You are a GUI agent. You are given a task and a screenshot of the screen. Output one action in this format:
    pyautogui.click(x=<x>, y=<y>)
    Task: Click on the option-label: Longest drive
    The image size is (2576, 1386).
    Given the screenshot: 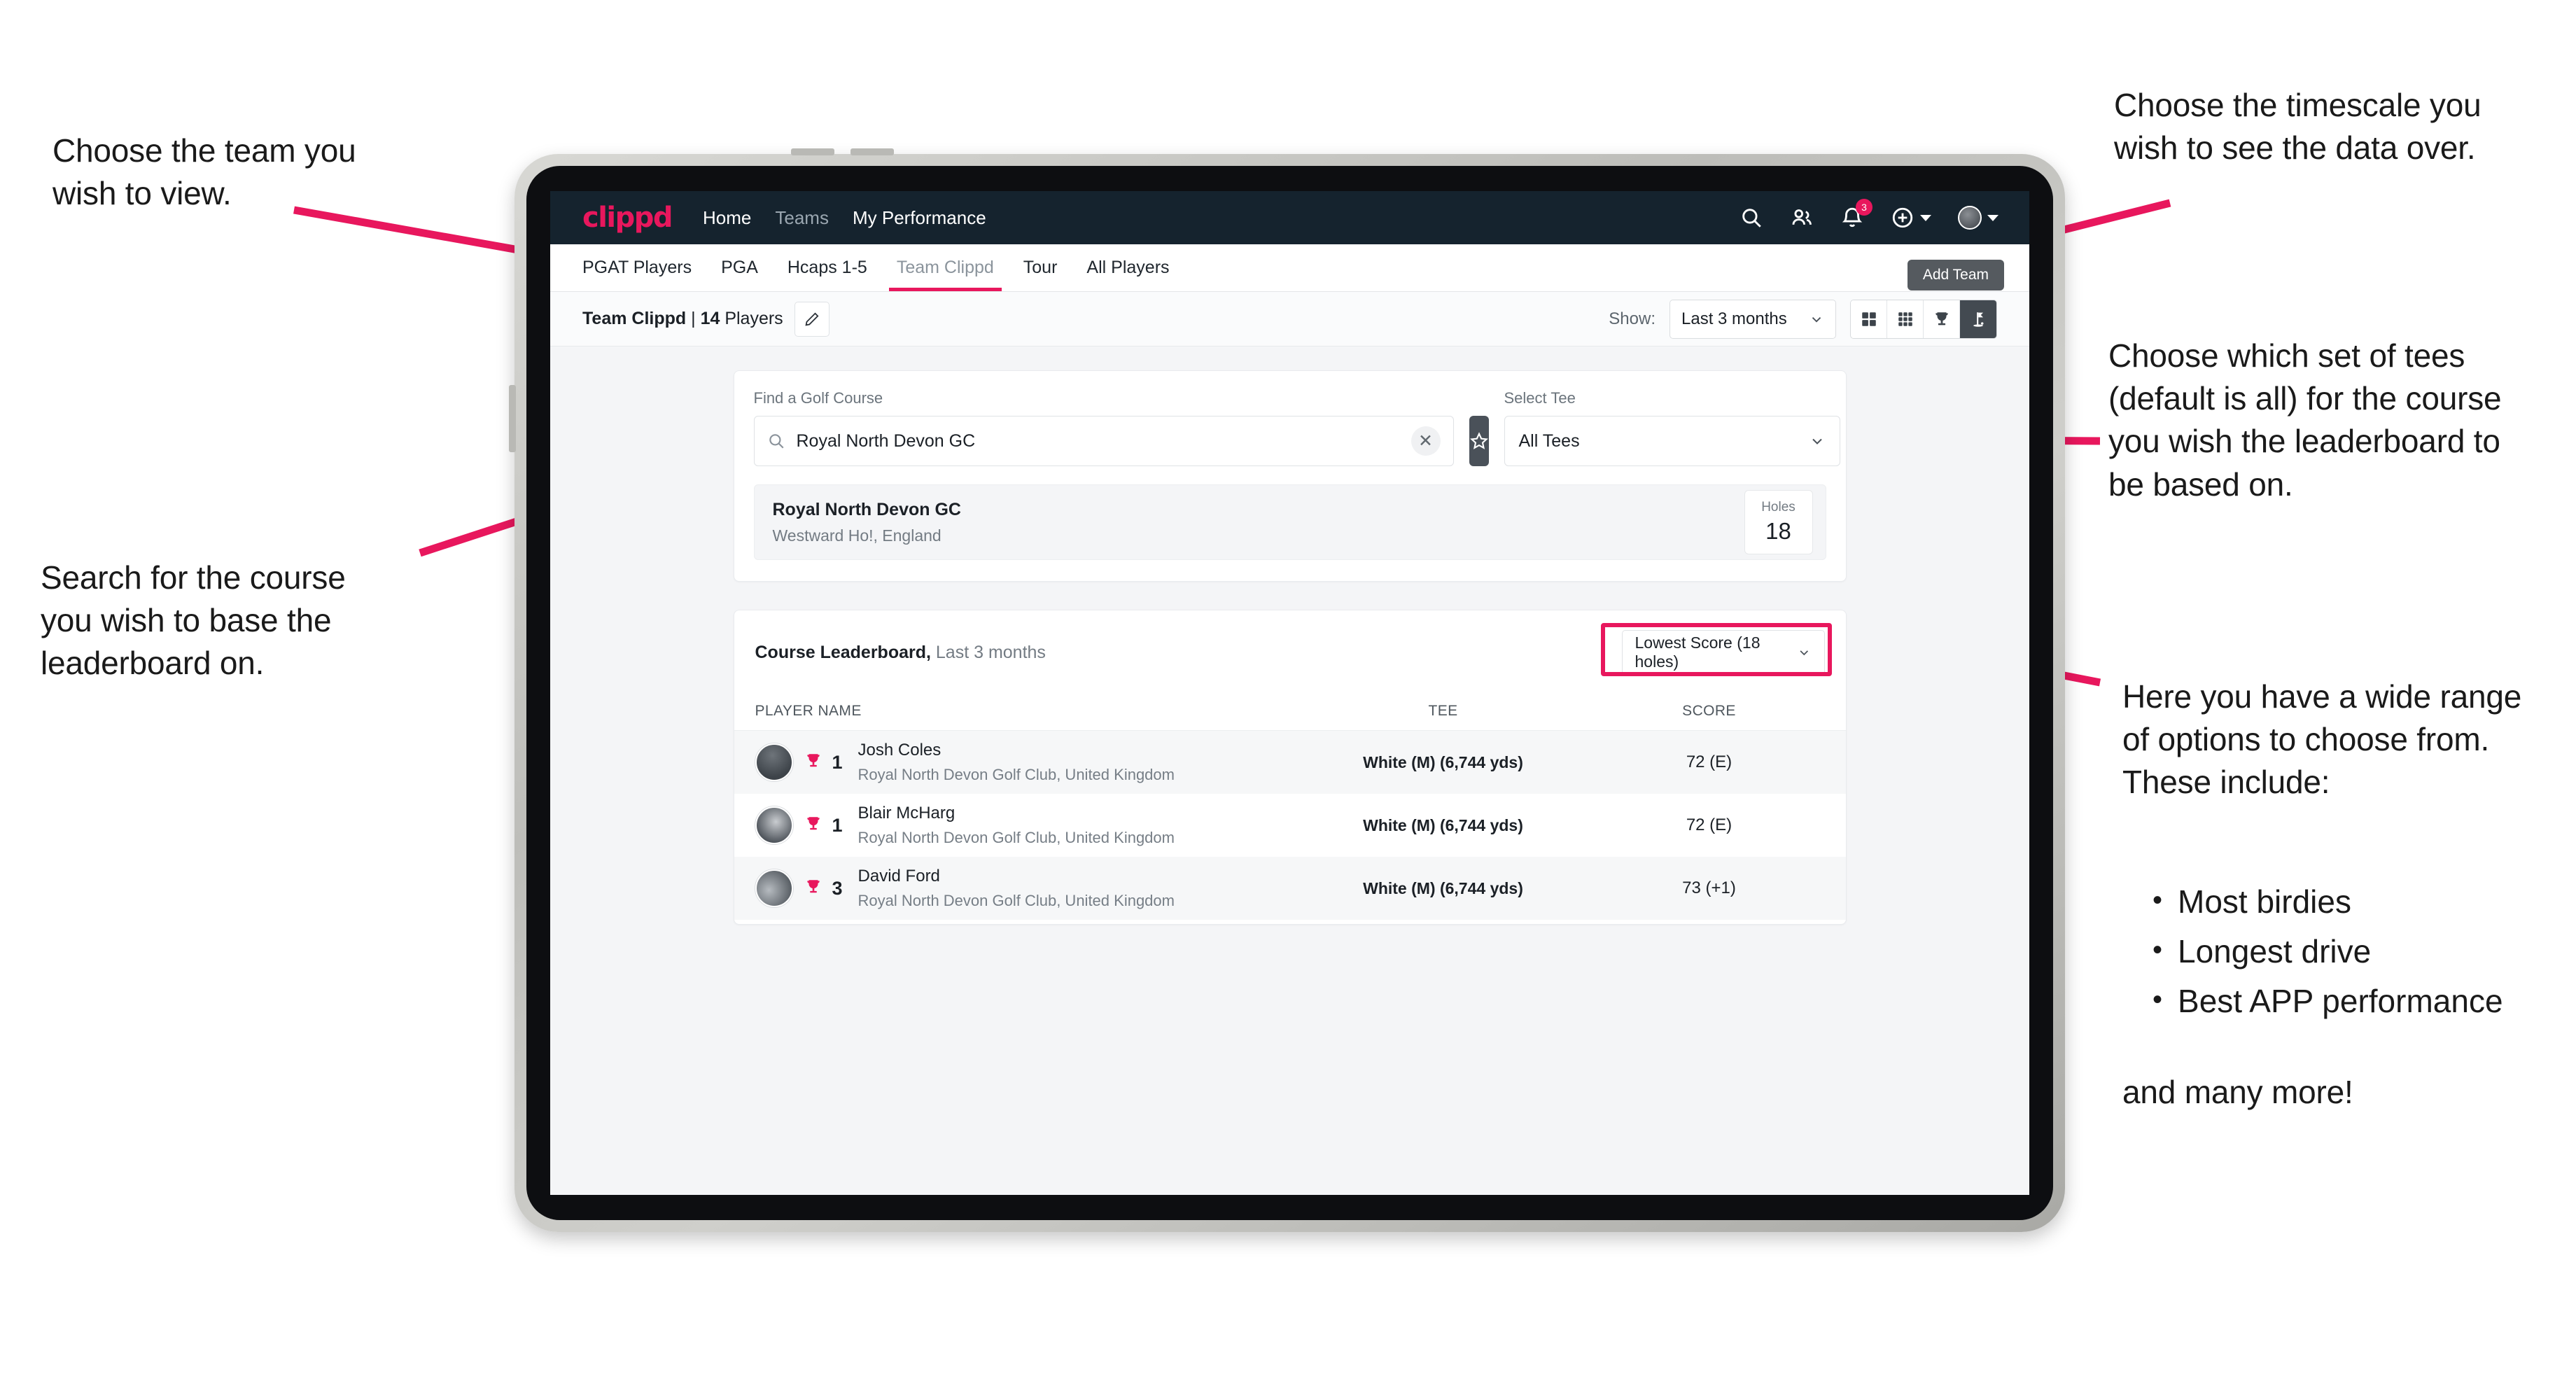 What is the action you would take?
    pyautogui.click(x=2275, y=951)
    